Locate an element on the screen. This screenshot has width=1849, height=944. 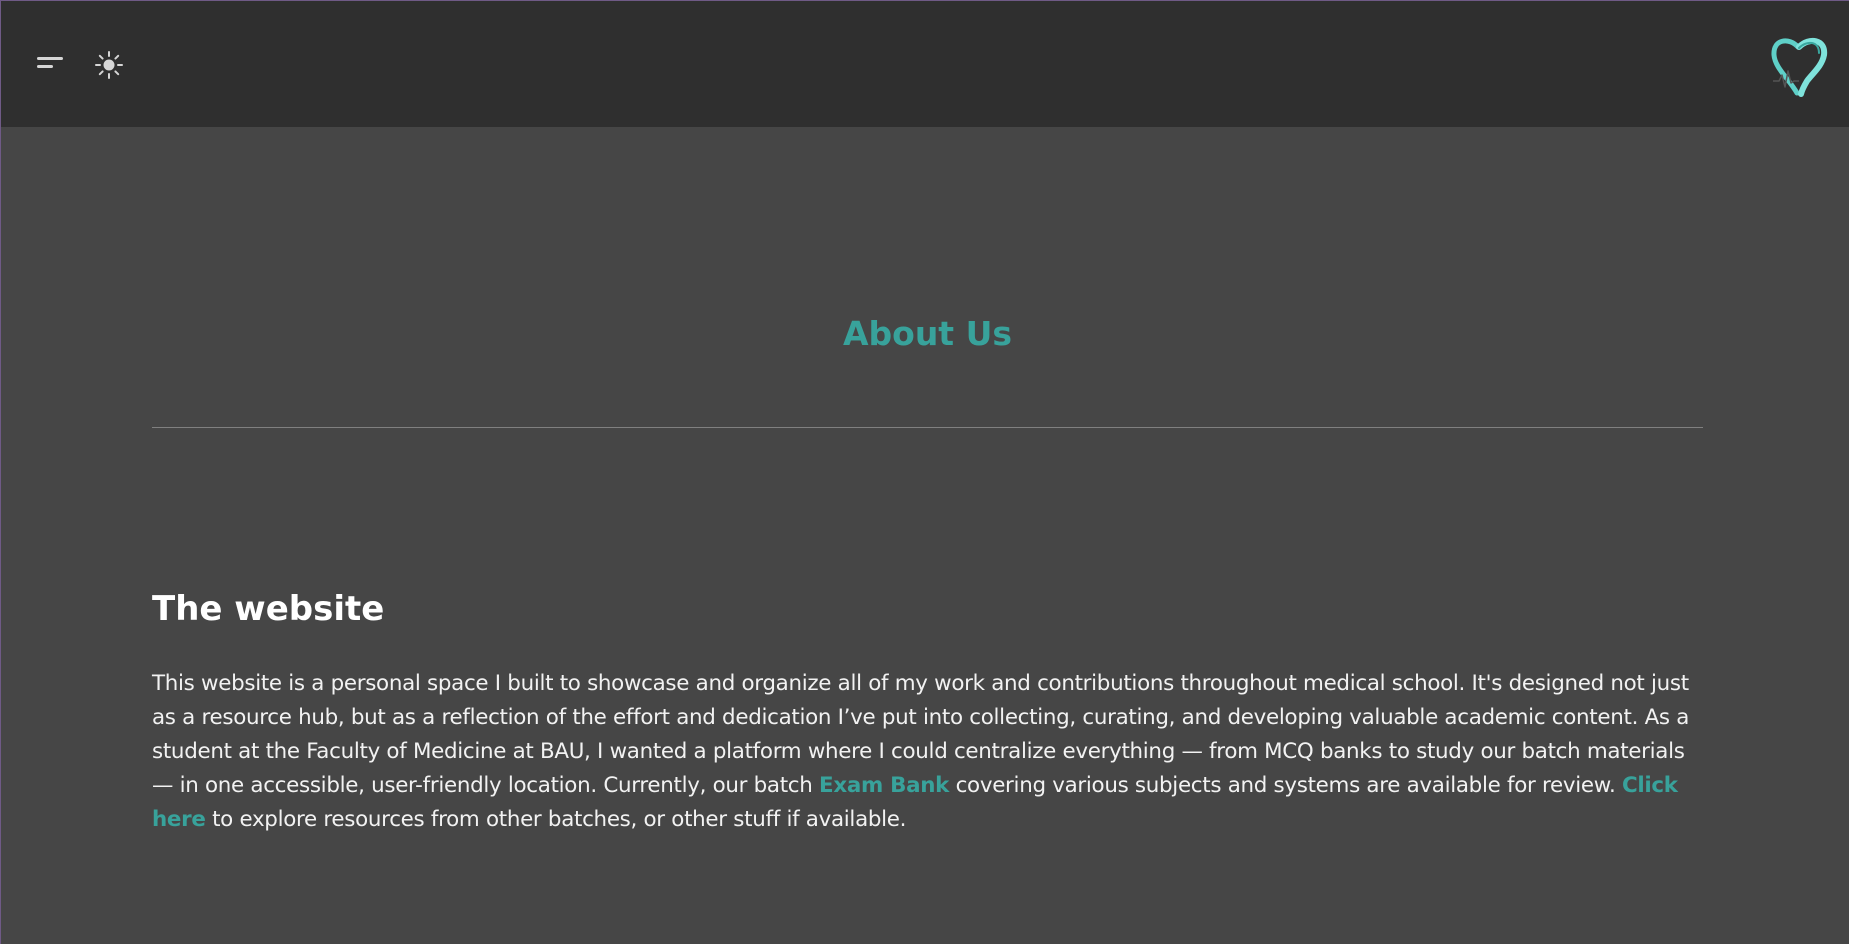
menu-icon is located at coordinates (50, 63).